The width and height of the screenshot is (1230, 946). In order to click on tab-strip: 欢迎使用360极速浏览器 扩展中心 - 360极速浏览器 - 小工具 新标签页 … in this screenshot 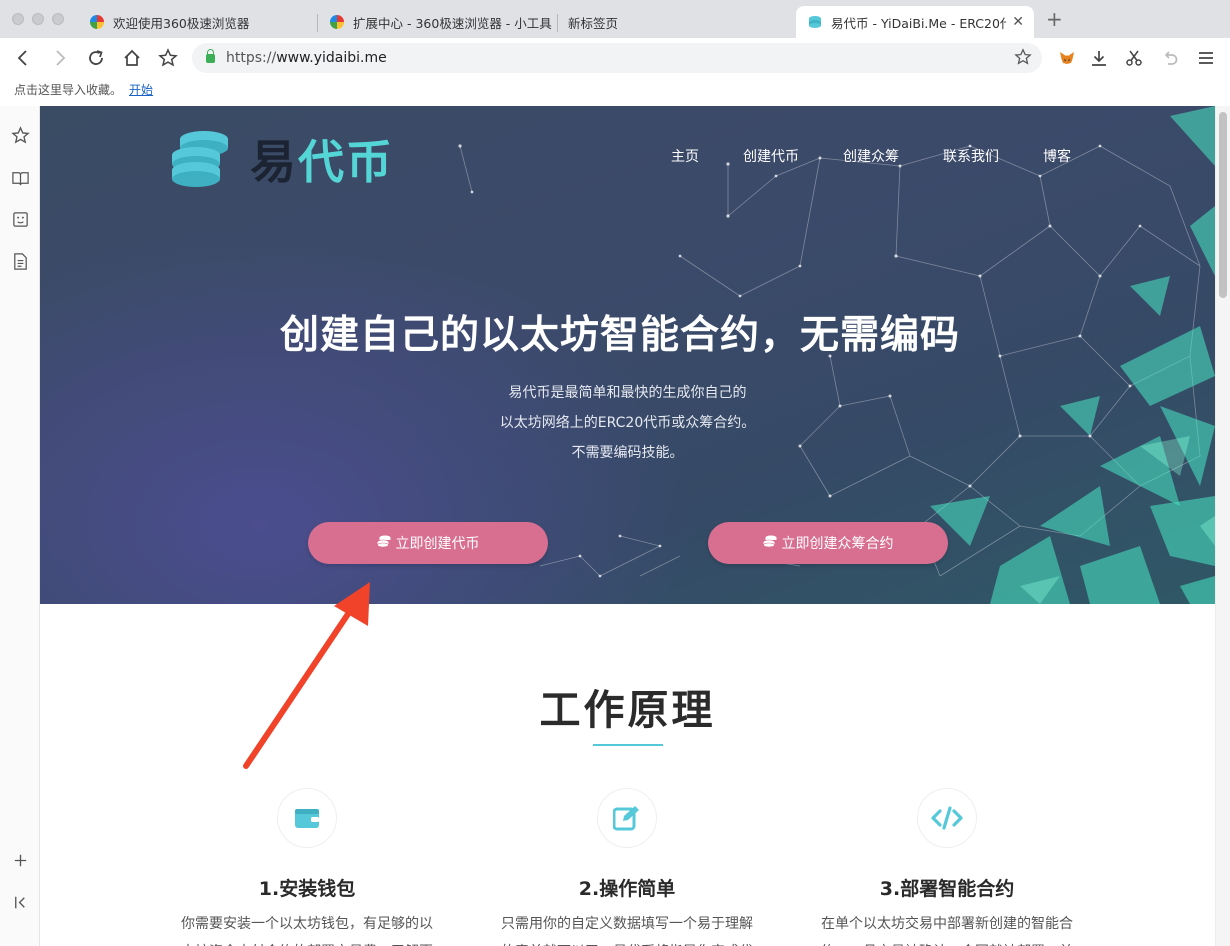, I will do `click(615, 19)`.